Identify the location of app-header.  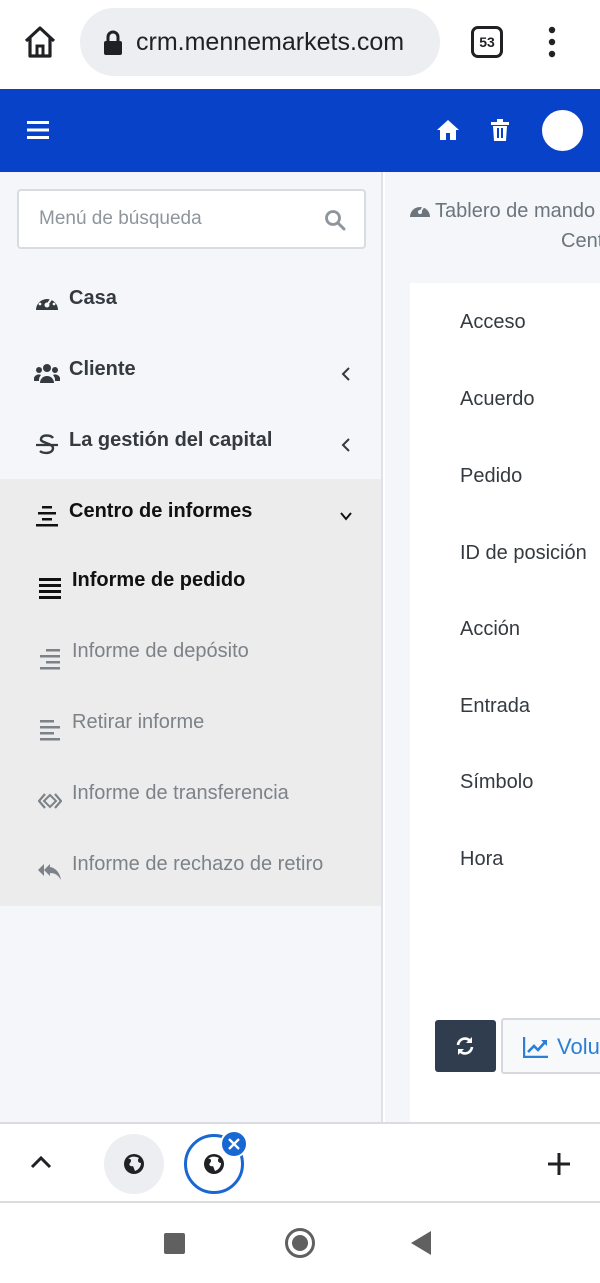
(300, 130).